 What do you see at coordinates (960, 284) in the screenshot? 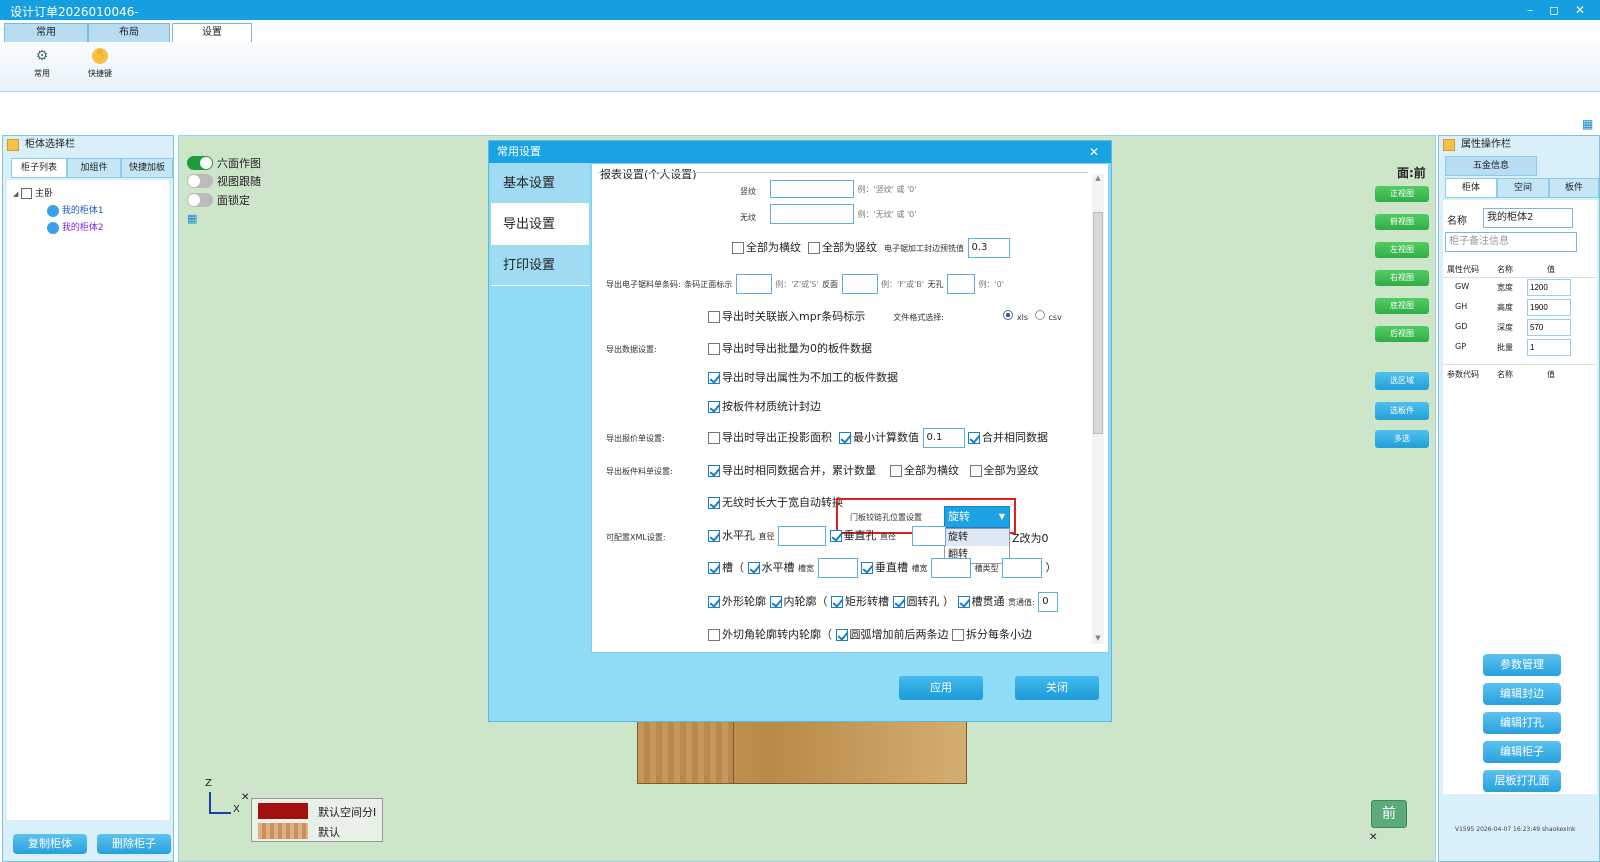
I see `barcode-none-input` at bounding box center [960, 284].